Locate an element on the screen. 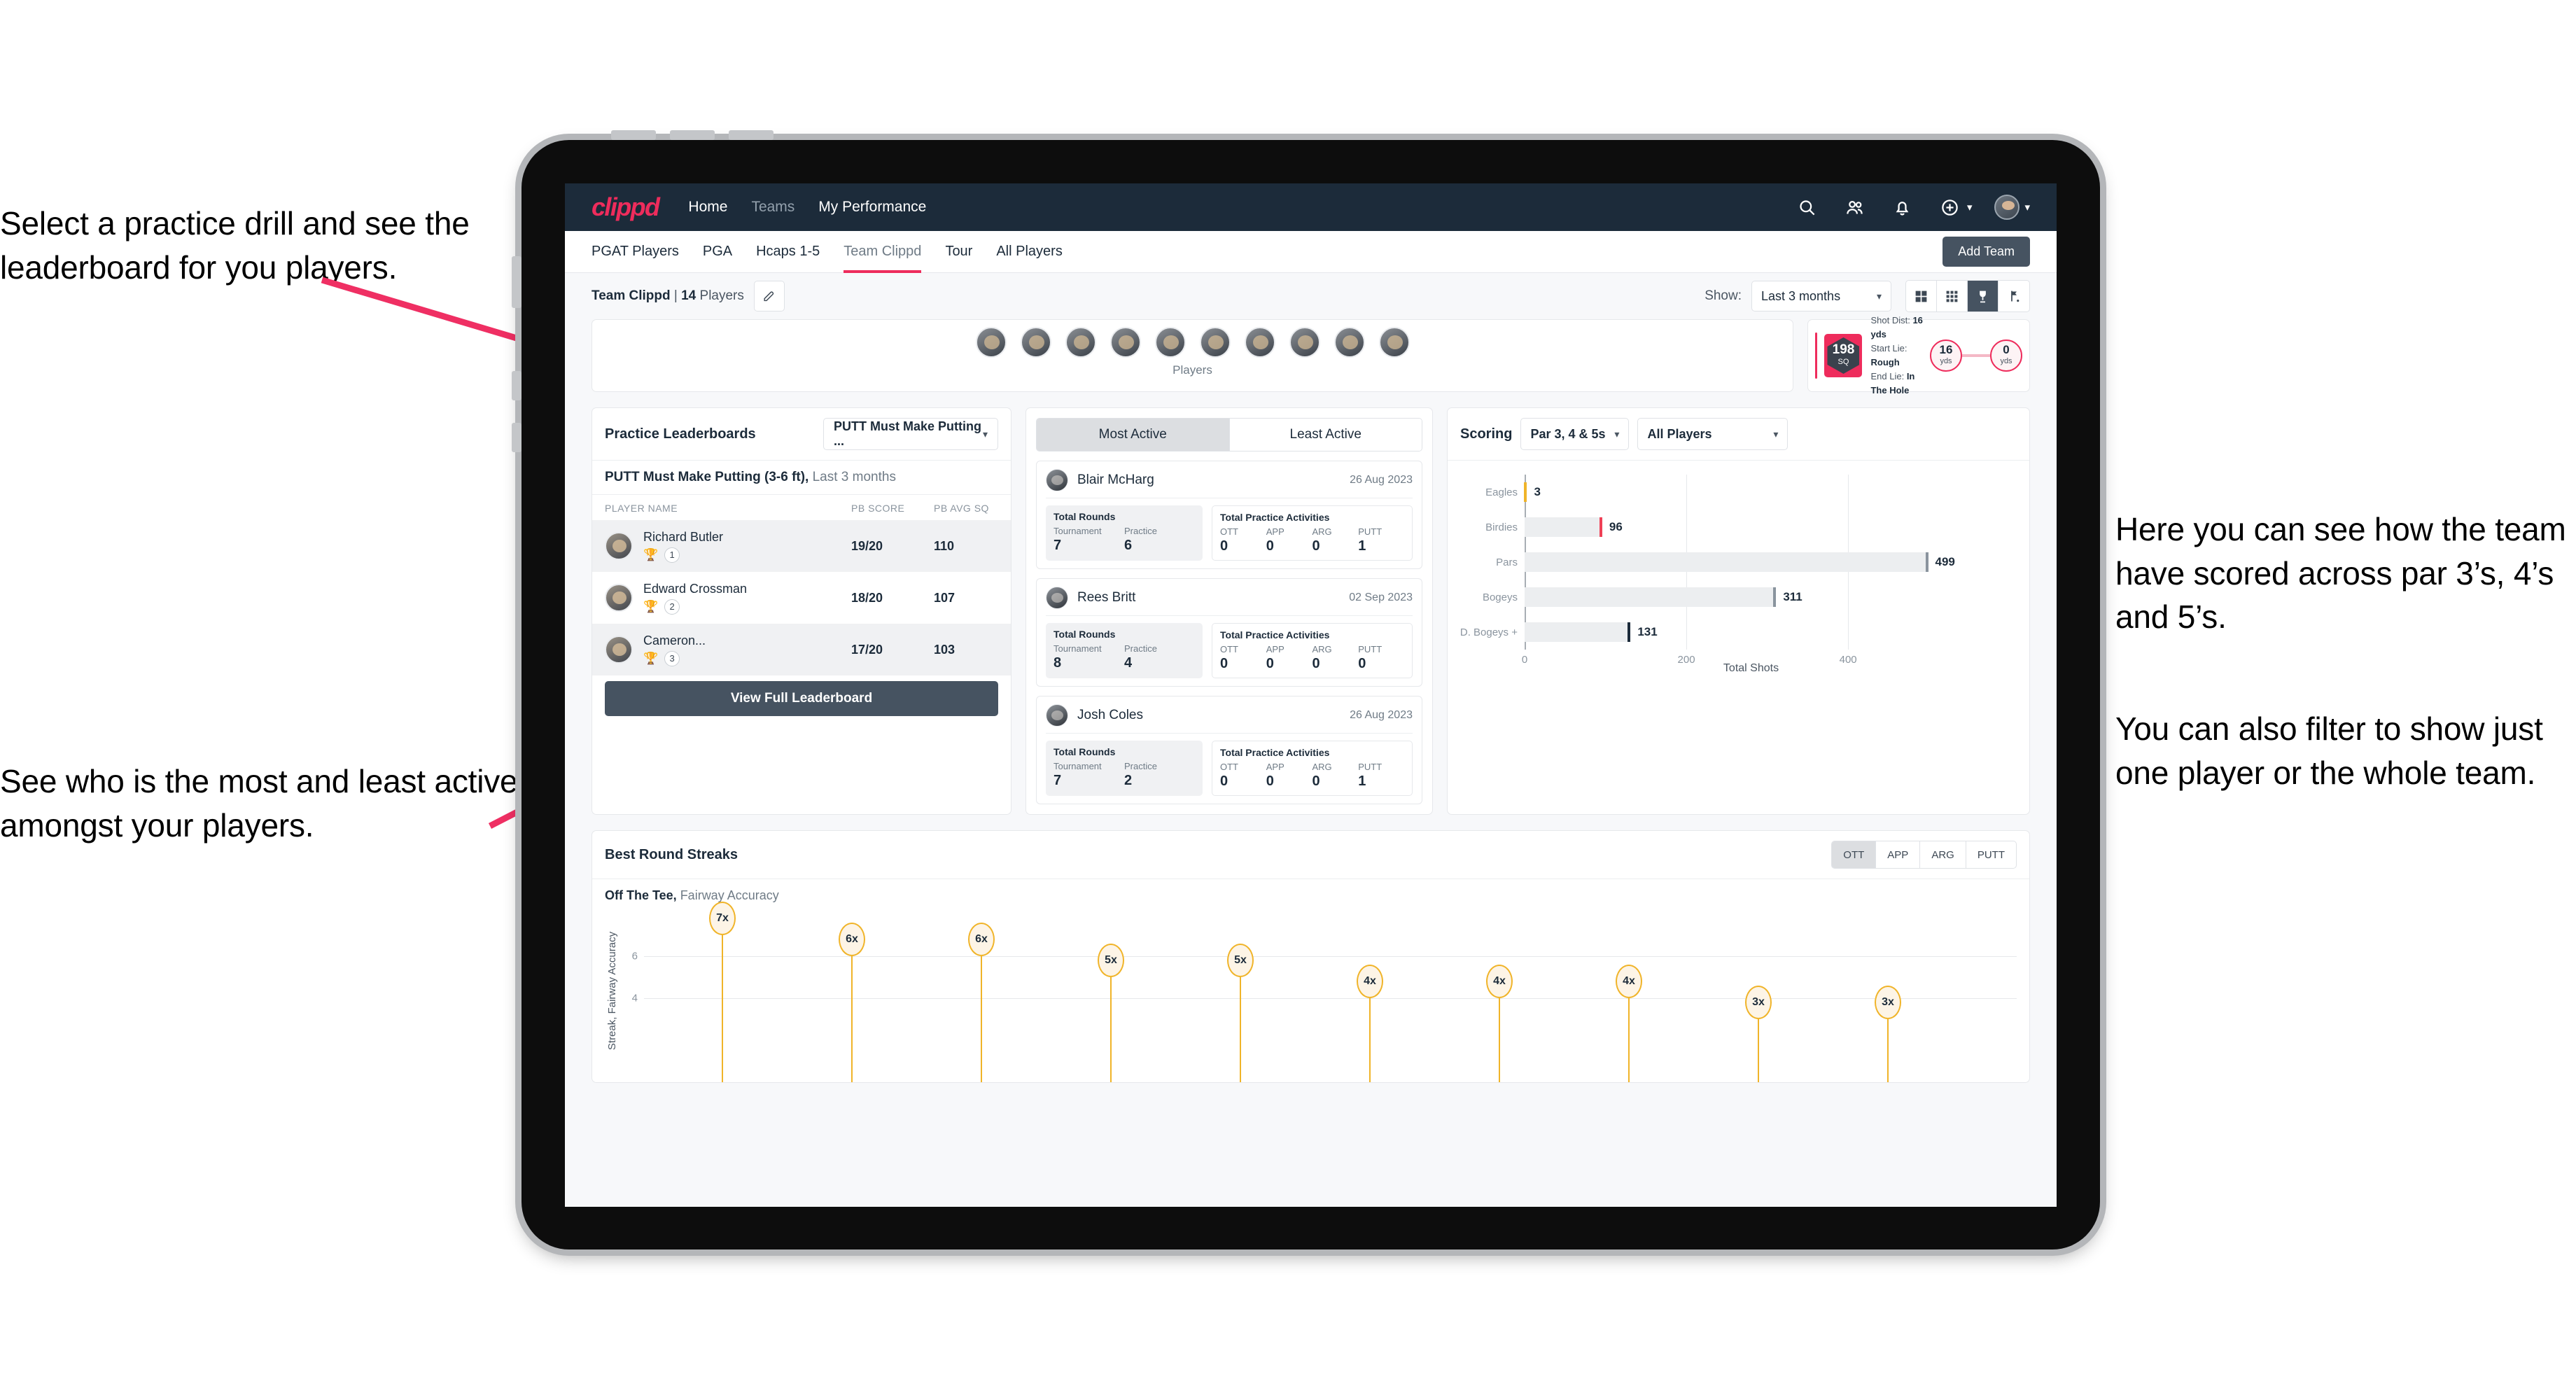 The height and width of the screenshot is (1386, 2576). activity-item-header: Josh Coles 26 Aug 2023 is located at coordinates (1229, 719).